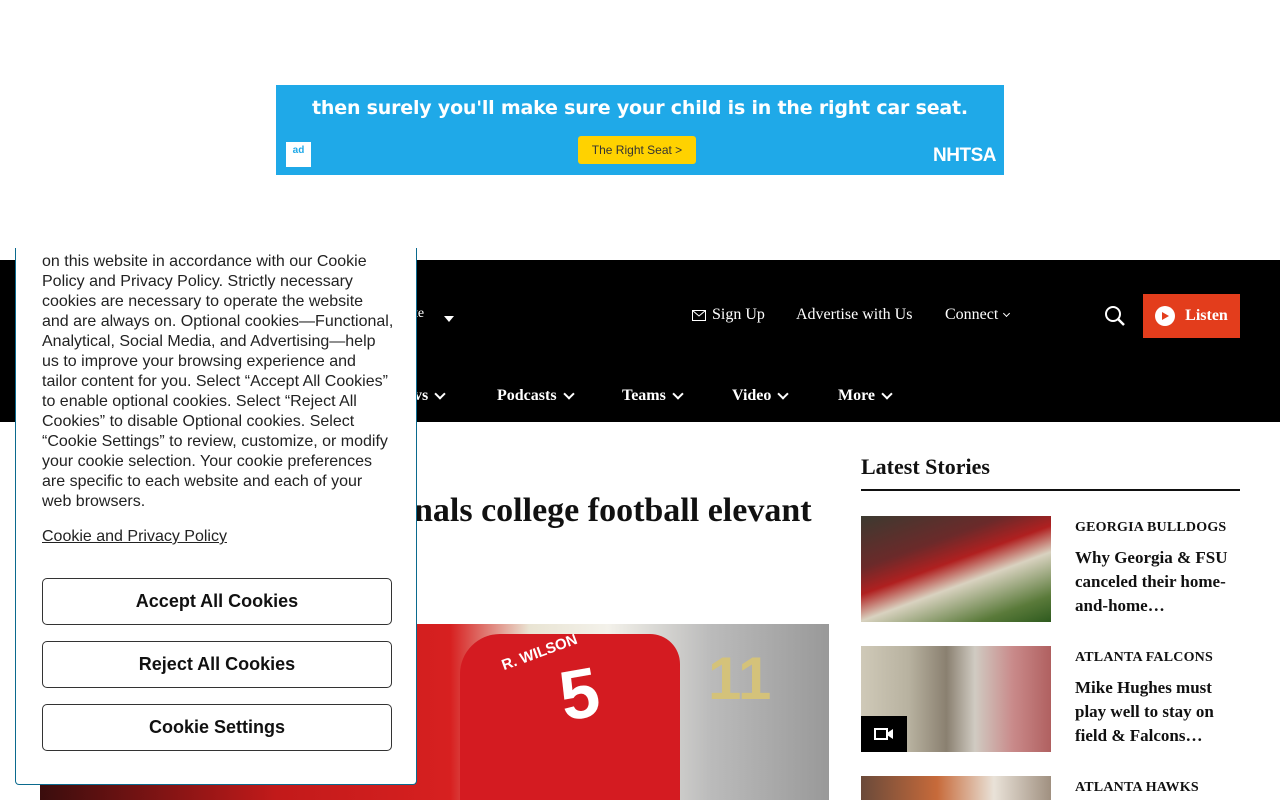  Describe the element at coordinates (1050, 490) in the screenshot. I see `divider` at that location.